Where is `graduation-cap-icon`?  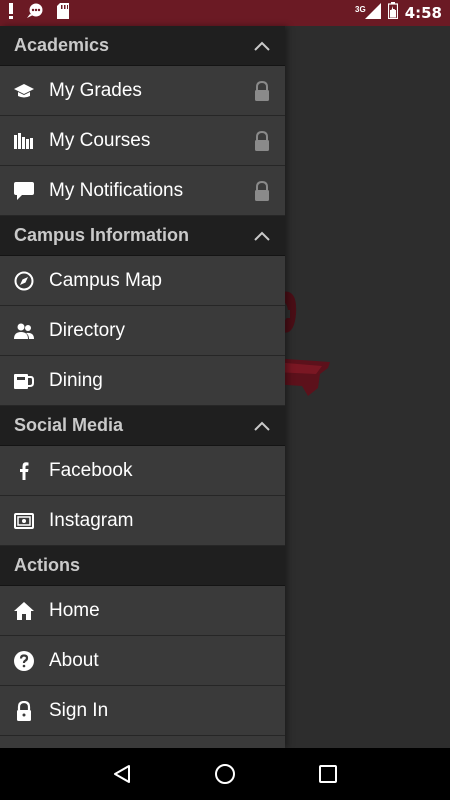
graduation-cap-icon is located at coordinates (24, 91).